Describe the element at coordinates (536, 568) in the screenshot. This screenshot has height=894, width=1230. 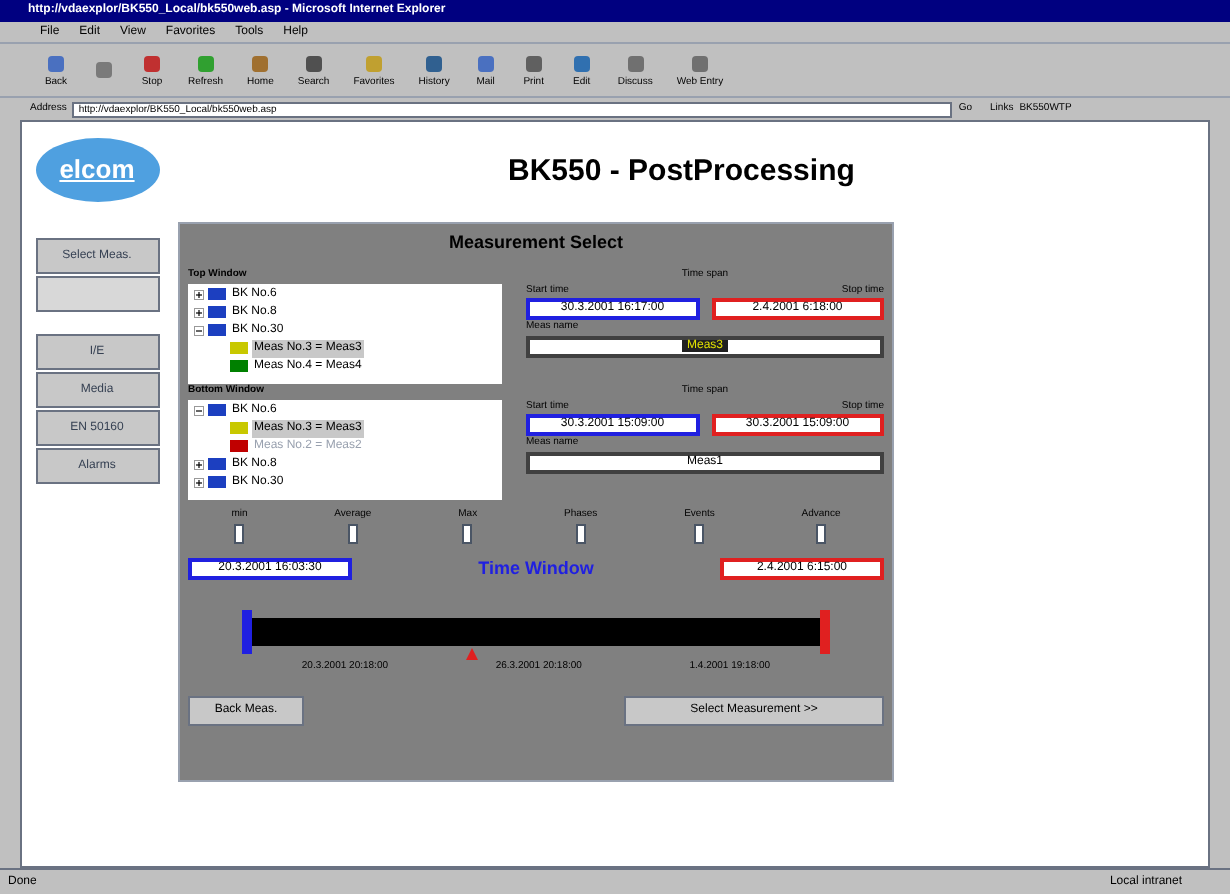
I see `time-window-title: Time Window` at that location.